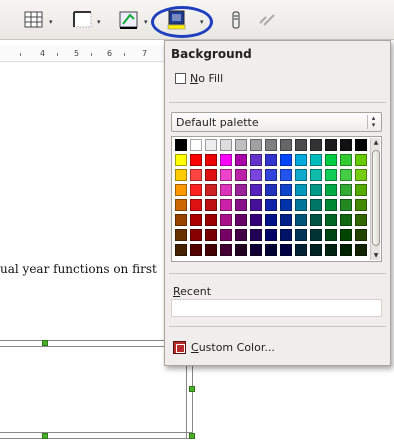 This screenshot has height=445, width=394. Describe the element at coordinates (180, 78) in the screenshot. I see `no-fill-checkbox` at that location.